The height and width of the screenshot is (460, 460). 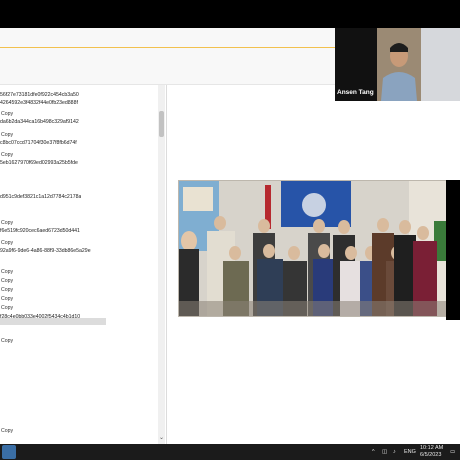 I want to click on webcam-participant-name: Ansen Tang, so click(x=355, y=92).